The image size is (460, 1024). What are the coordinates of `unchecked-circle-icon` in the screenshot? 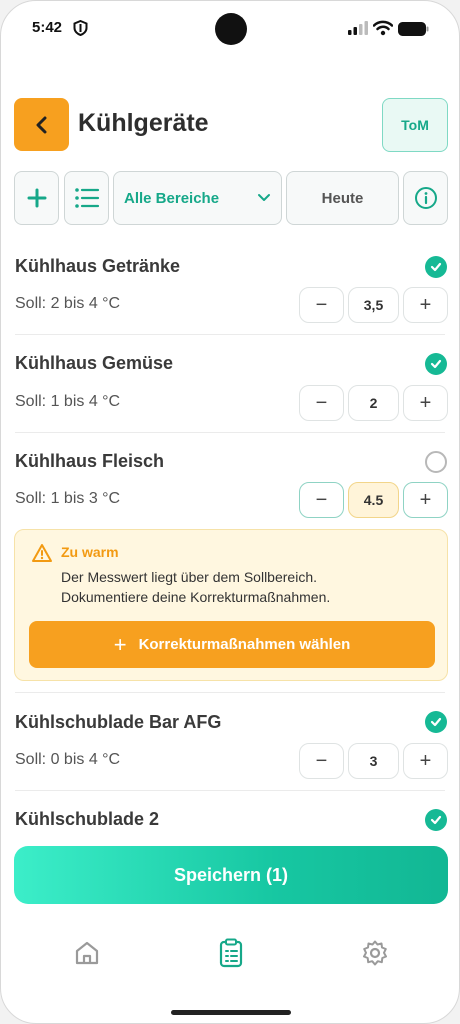 It's located at (436, 462).